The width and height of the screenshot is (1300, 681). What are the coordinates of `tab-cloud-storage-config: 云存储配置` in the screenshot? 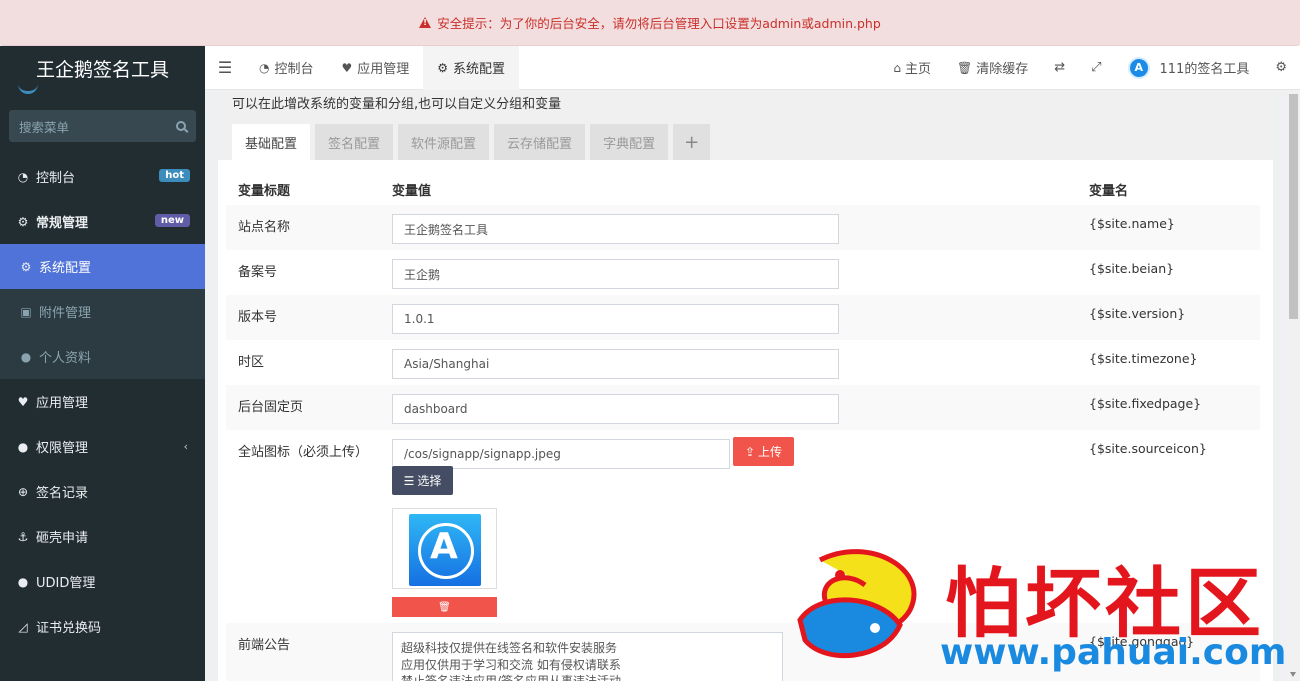 It's located at (540, 142).